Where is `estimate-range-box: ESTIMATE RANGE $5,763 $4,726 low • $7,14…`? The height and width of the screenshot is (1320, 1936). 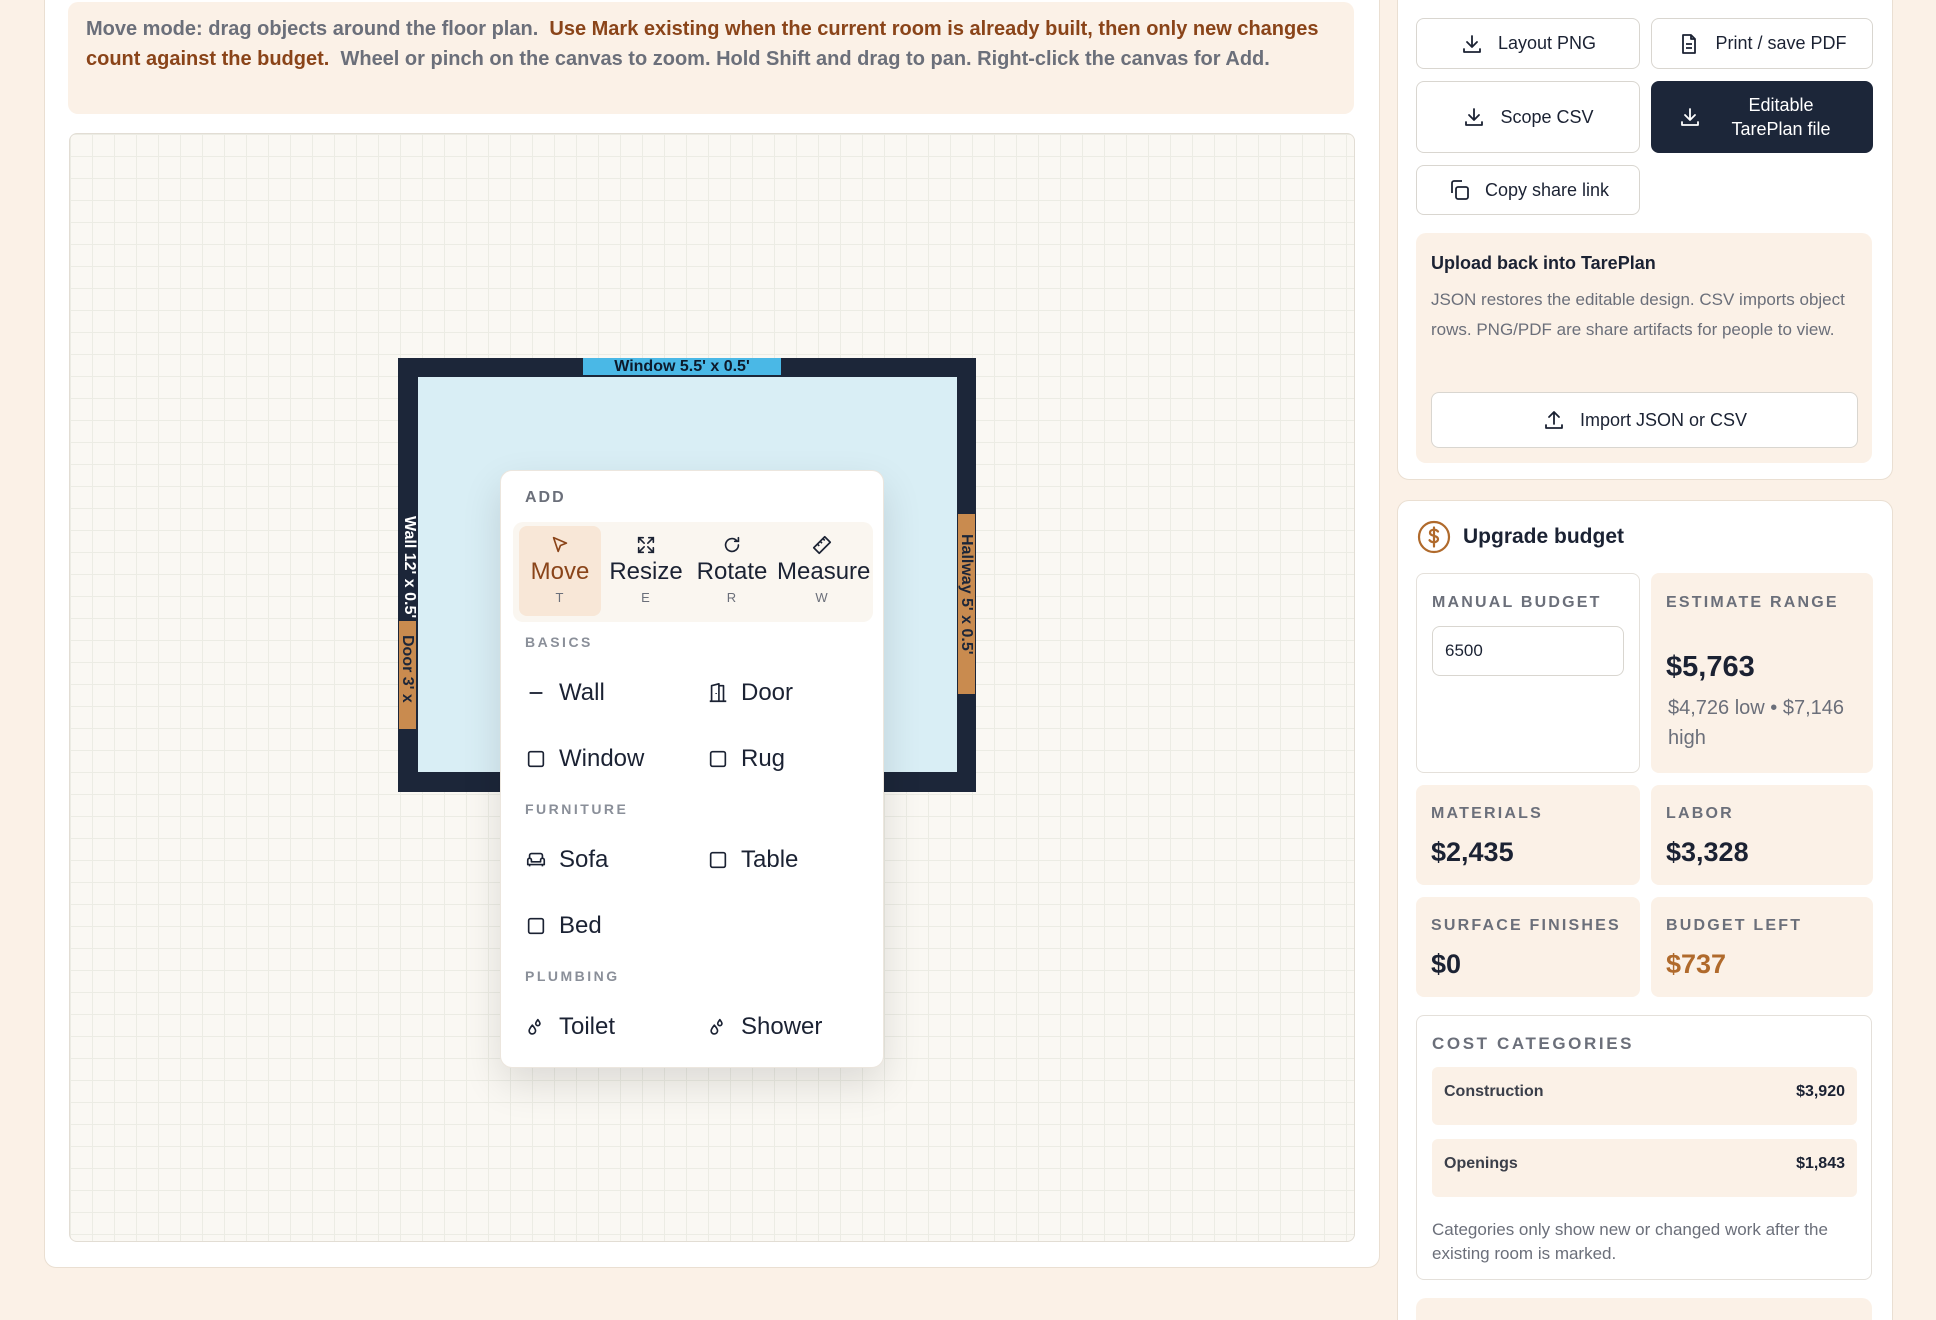 estimate-range-box: ESTIMATE RANGE $5,763 $4,726 low • $7,14… is located at coordinates (1762, 673).